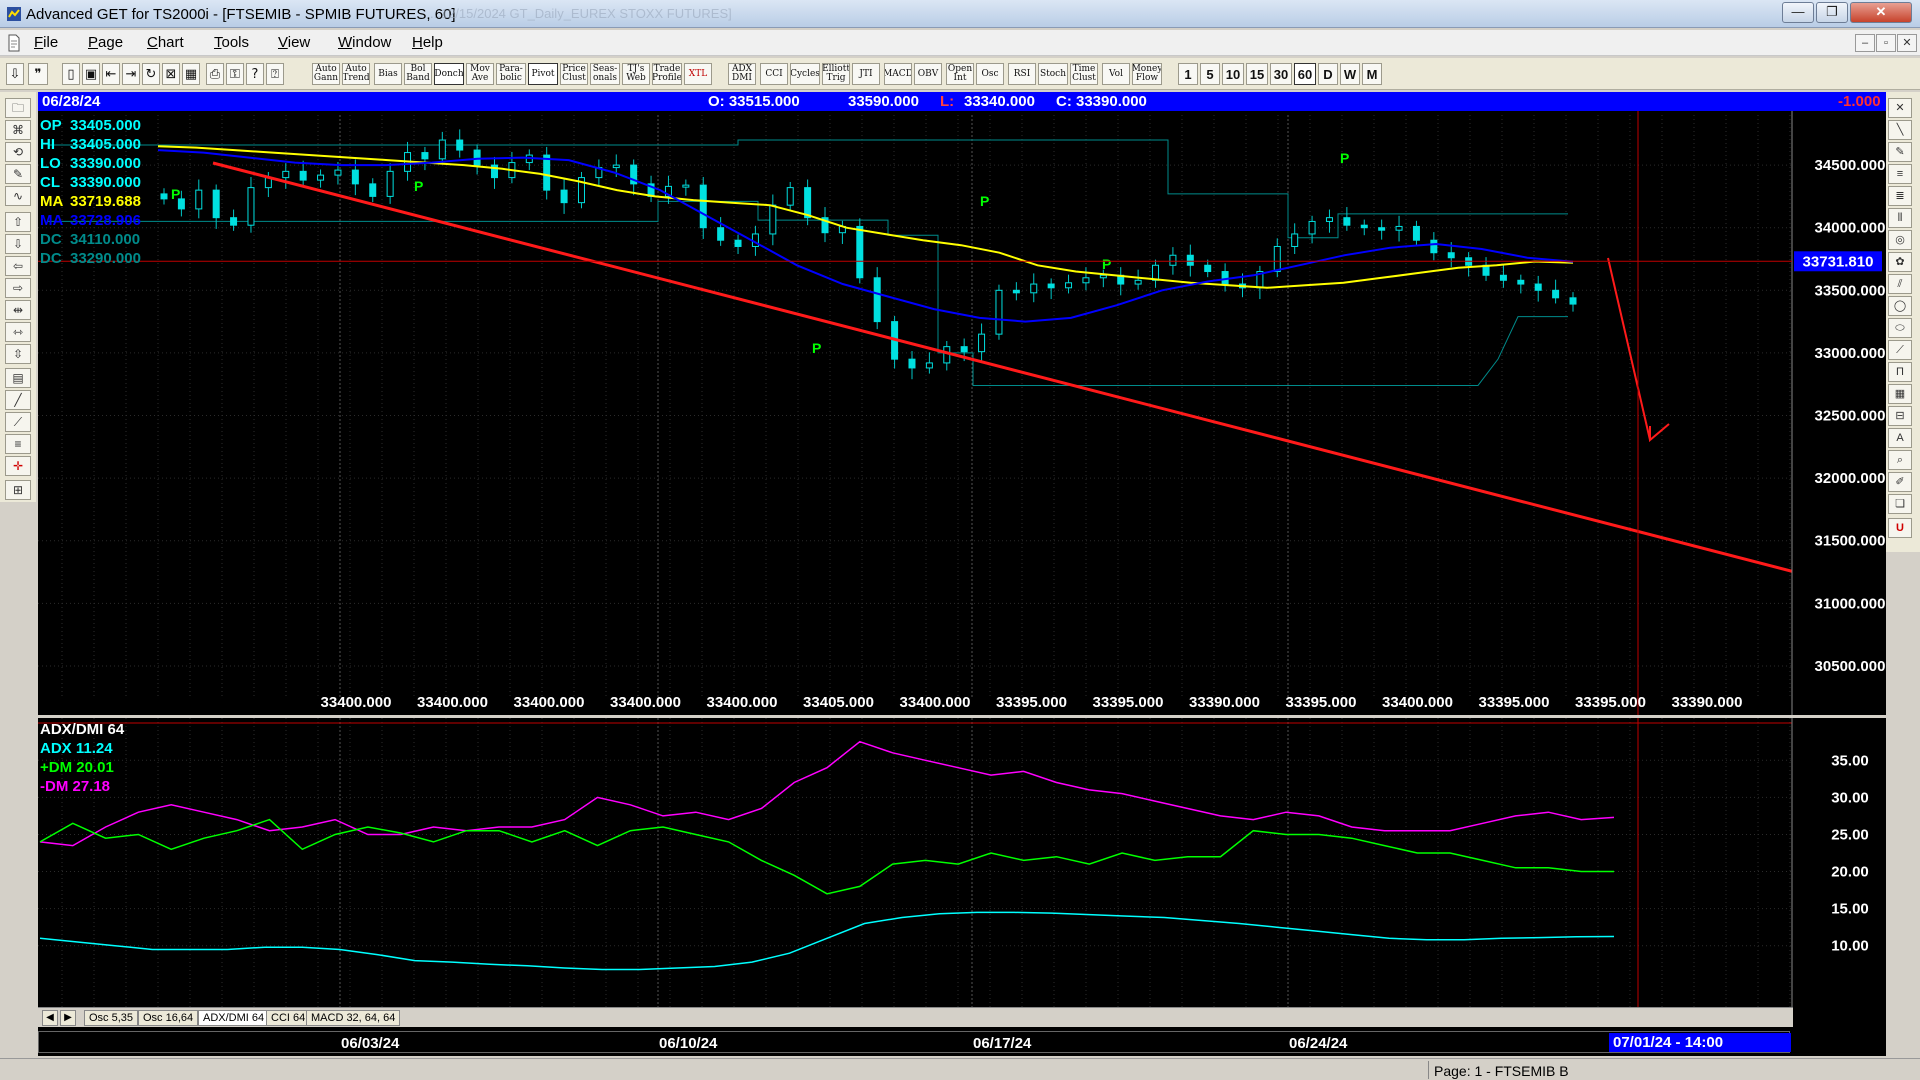  I want to click on forward-icon: ⇥, so click(131, 74).